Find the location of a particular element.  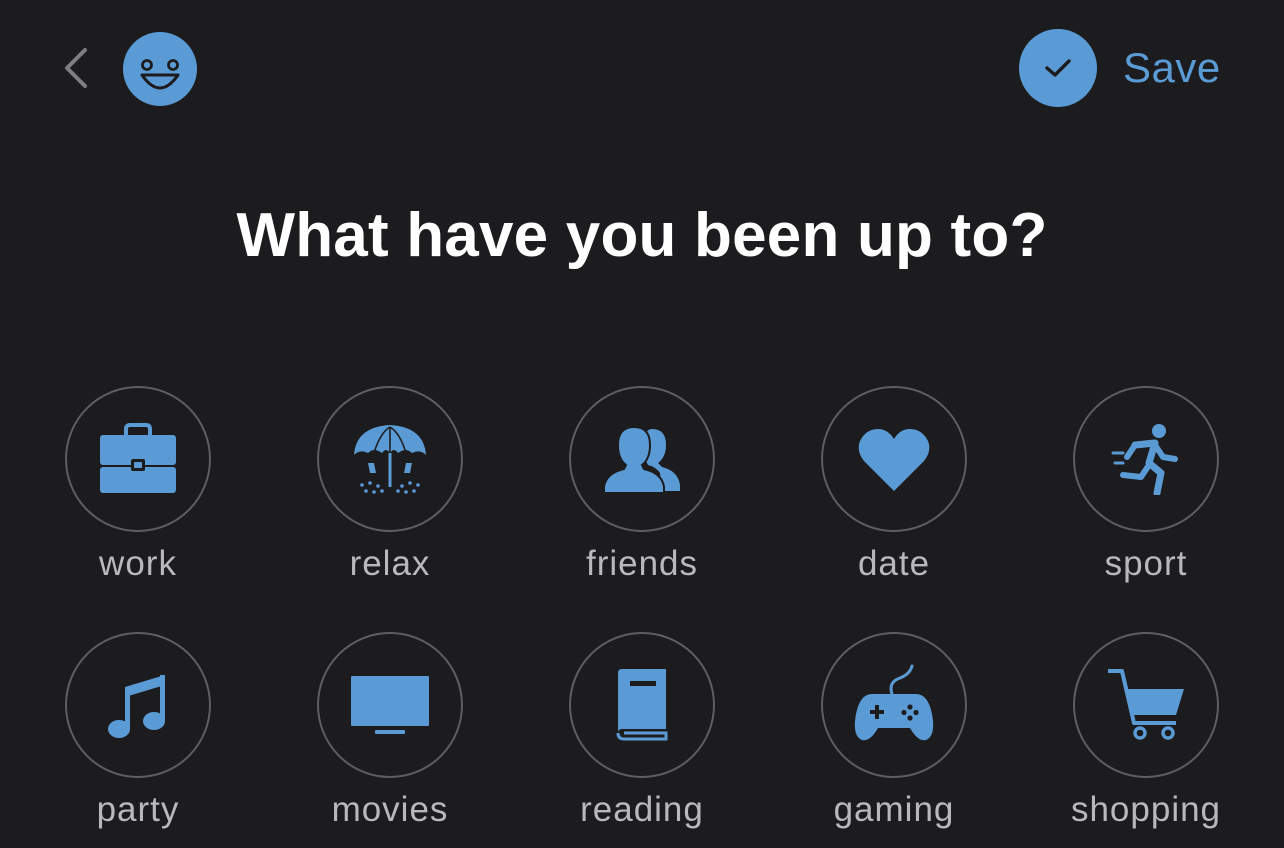

activity-relax: relax is located at coordinates (390, 485).